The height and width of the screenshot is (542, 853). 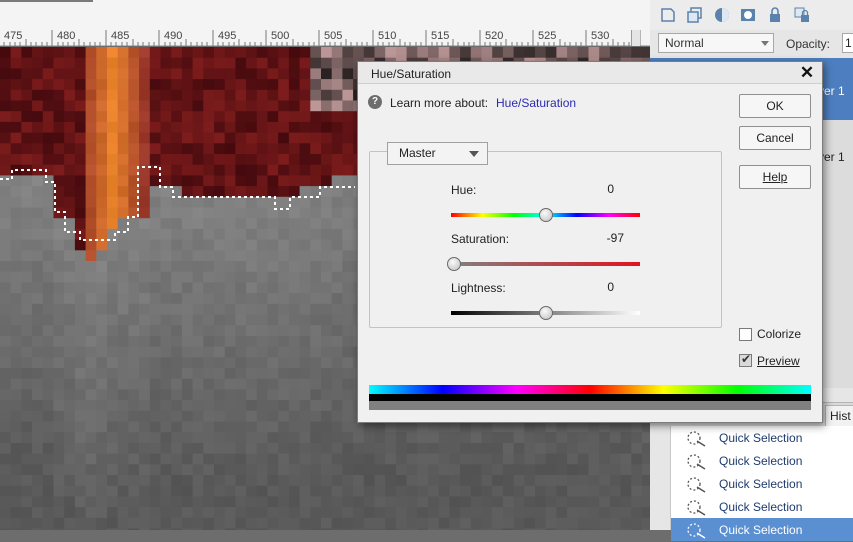 What do you see at coordinates (437, 153) in the screenshot?
I see `channel-select: Master` at bounding box center [437, 153].